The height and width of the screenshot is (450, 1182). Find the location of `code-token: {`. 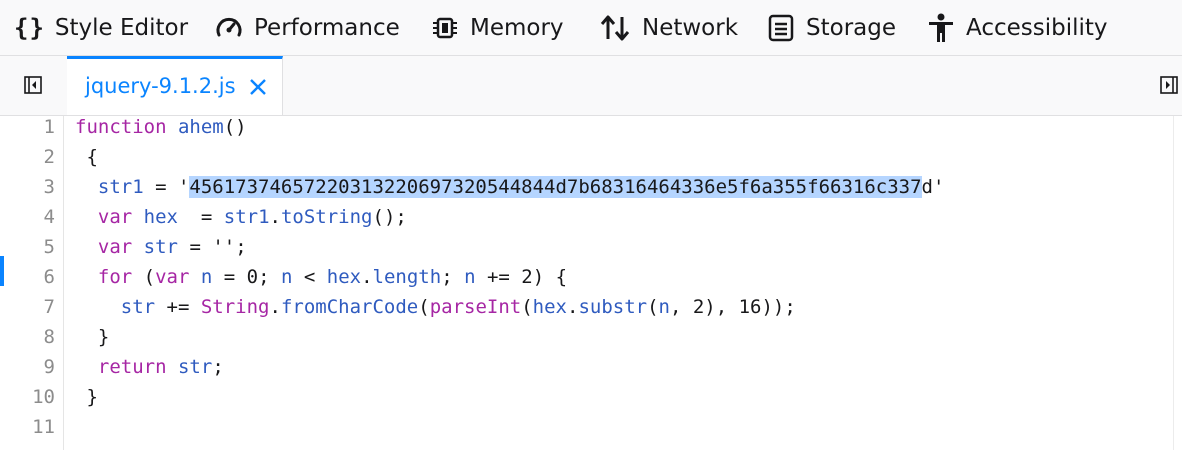

code-token: { is located at coordinates (86, 157).